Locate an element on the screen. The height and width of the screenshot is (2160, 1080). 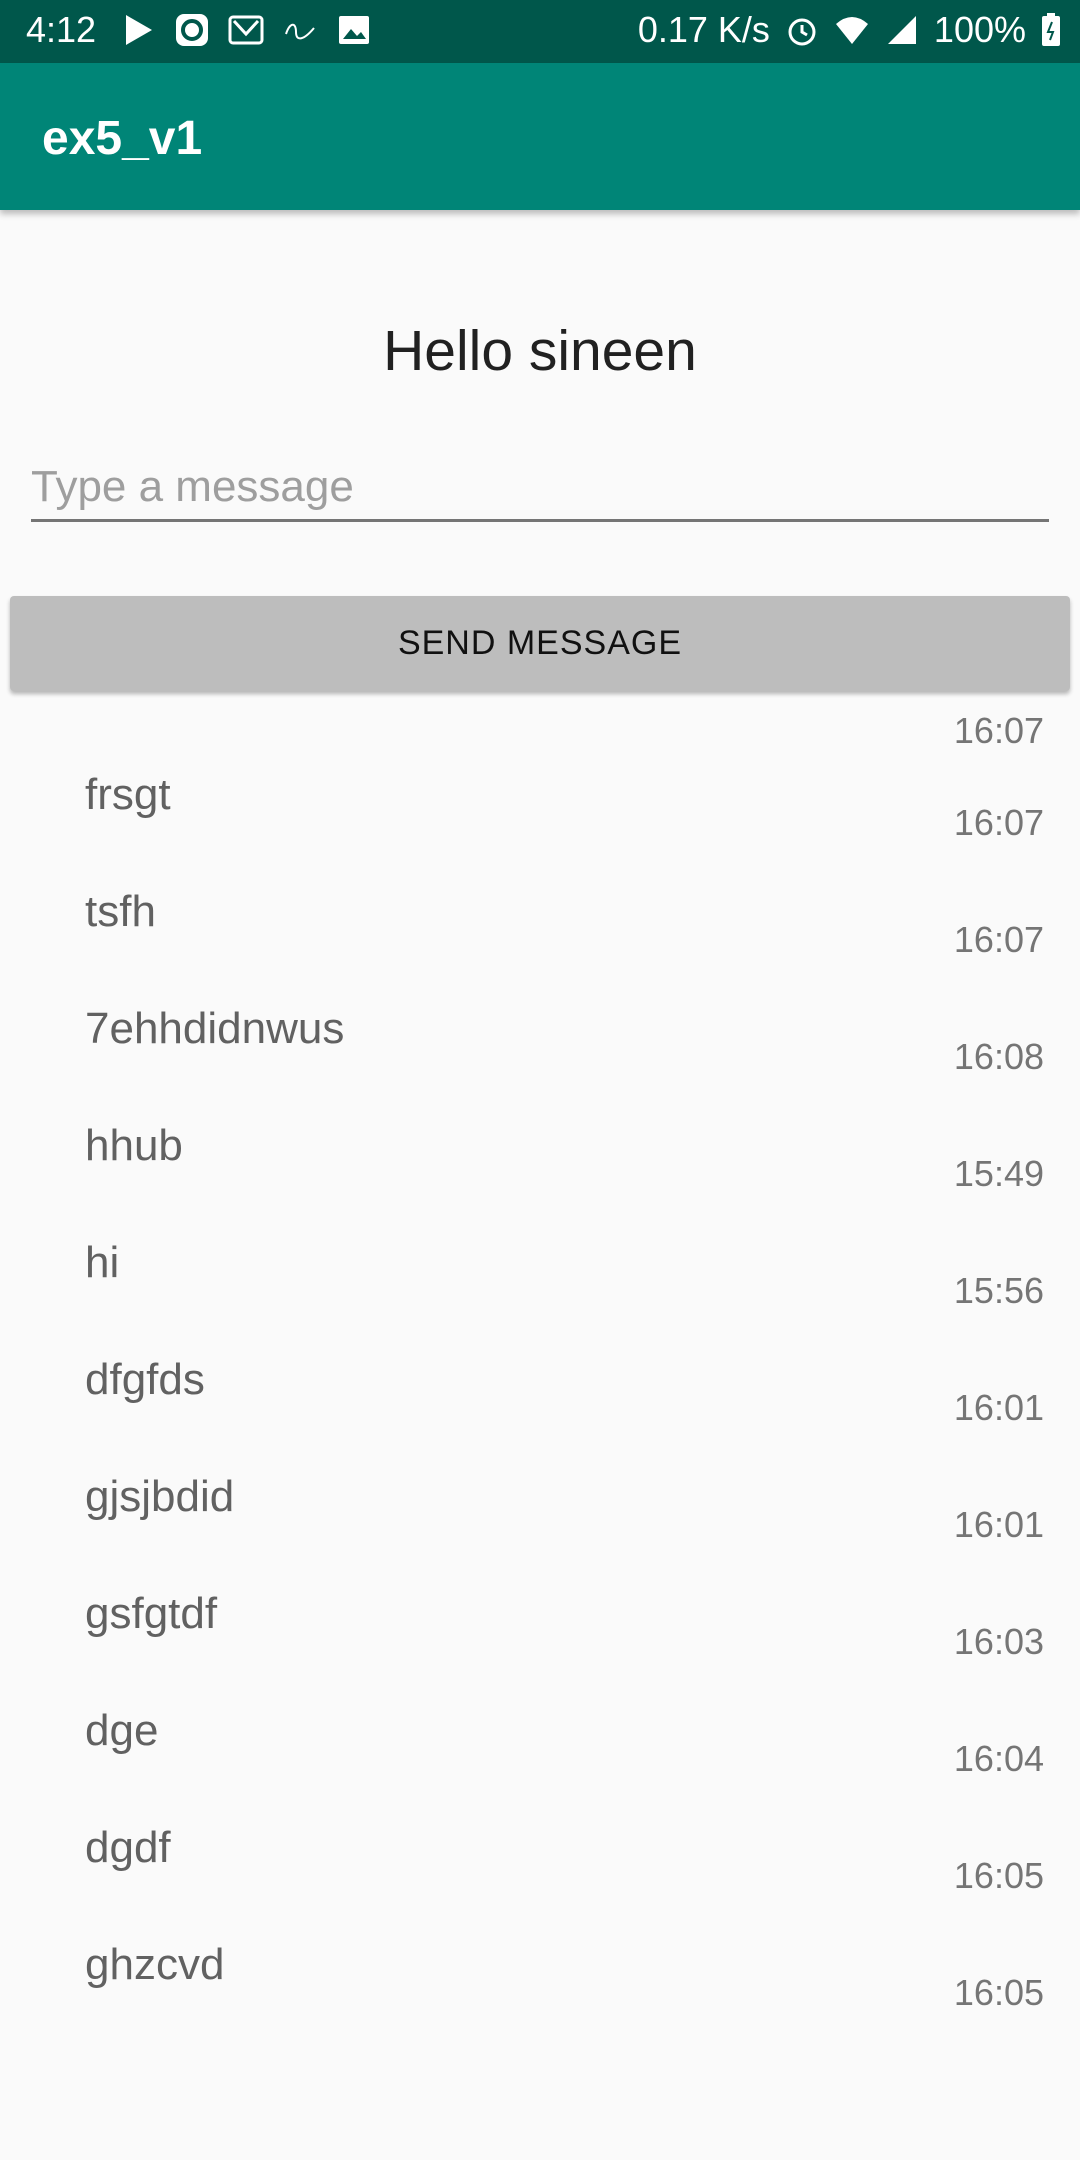
list-item: tsfh 16:07 is located at coordinates (540, 922).